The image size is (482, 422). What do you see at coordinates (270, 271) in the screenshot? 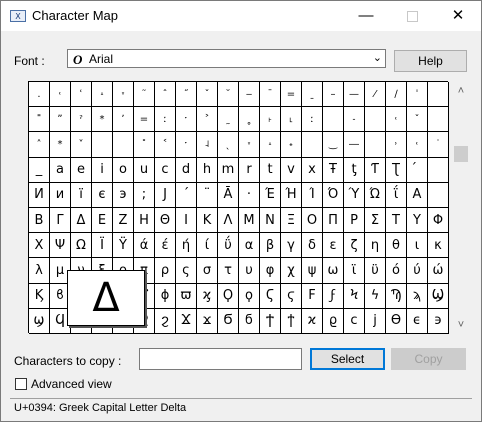
I see `char-cell: φ` at bounding box center [270, 271].